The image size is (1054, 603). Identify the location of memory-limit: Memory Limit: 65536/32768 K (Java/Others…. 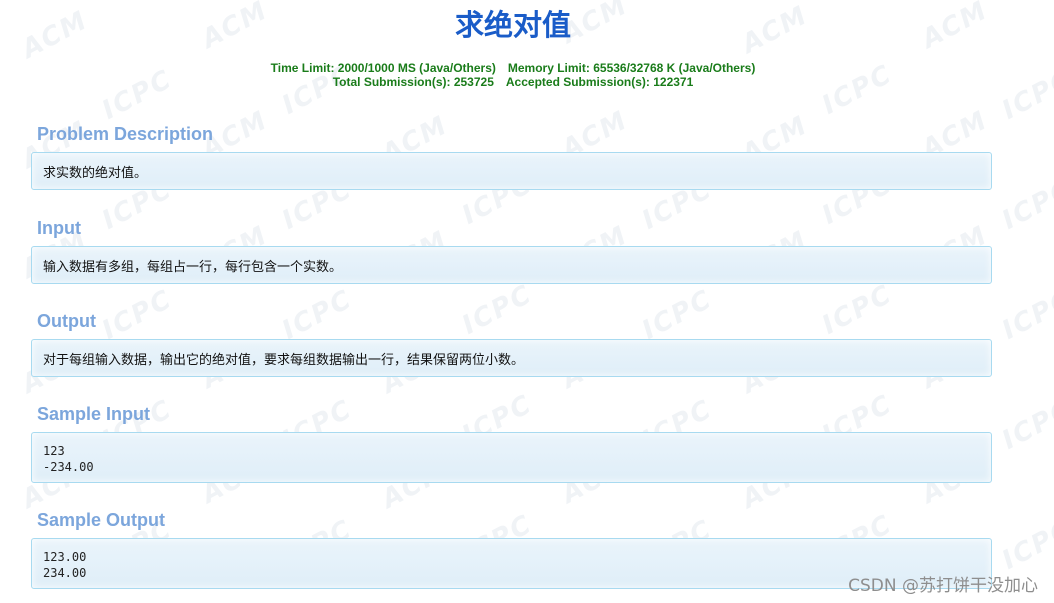
(631, 68).